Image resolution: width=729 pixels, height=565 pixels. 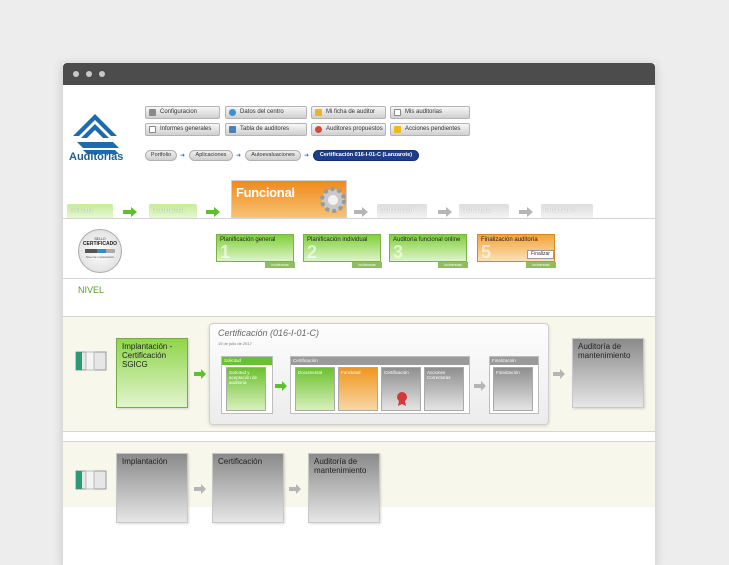 What do you see at coordinates (315, 389) in the screenshot?
I see `documental-step: Documental` at bounding box center [315, 389].